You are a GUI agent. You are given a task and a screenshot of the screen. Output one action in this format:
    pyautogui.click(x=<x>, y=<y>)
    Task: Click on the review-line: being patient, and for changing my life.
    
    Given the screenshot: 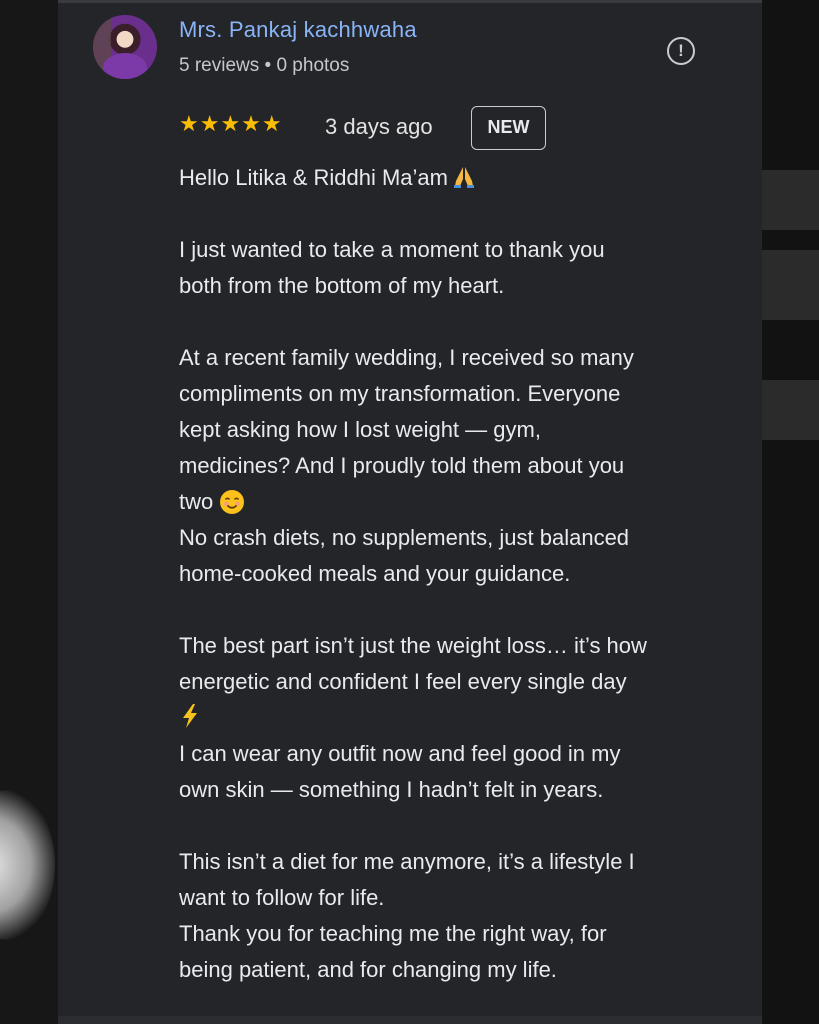 What is the action you would take?
    pyautogui.click(x=368, y=969)
    